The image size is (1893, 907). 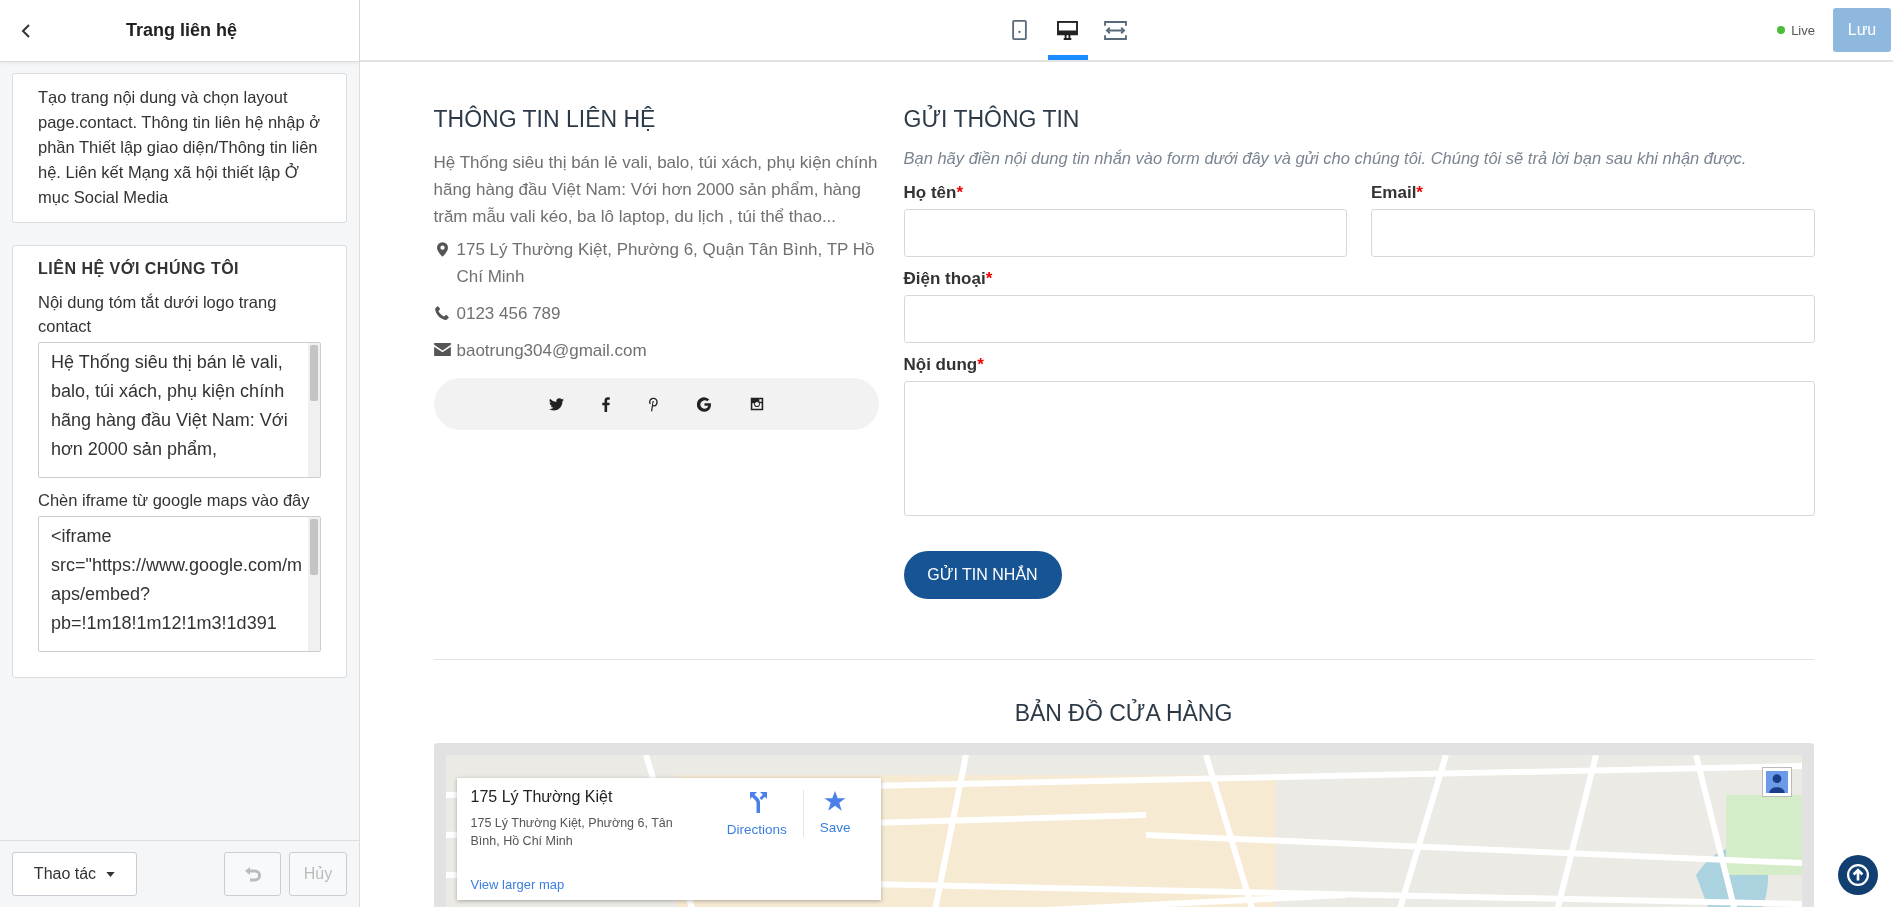 What do you see at coordinates (139, 269) in the screenshot?
I see `section-heading: LIÊN HỆ VỚI CHÚNG TÔI` at bounding box center [139, 269].